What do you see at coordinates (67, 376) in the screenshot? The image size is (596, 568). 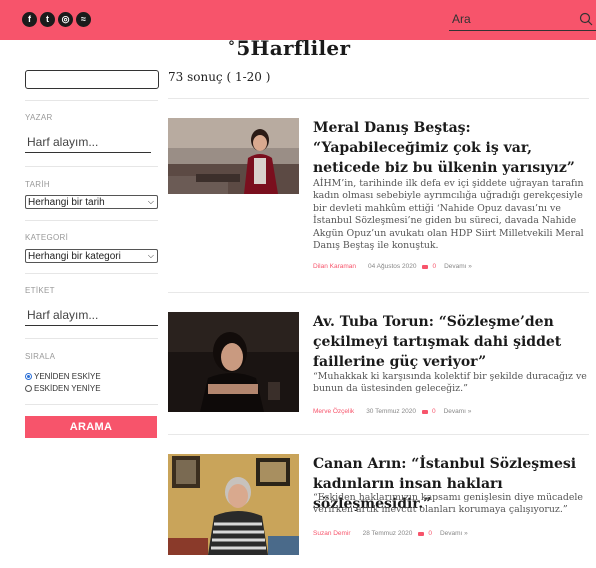 I see `sort-option-label: YENİDEN ESKİYE` at bounding box center [67, 376].